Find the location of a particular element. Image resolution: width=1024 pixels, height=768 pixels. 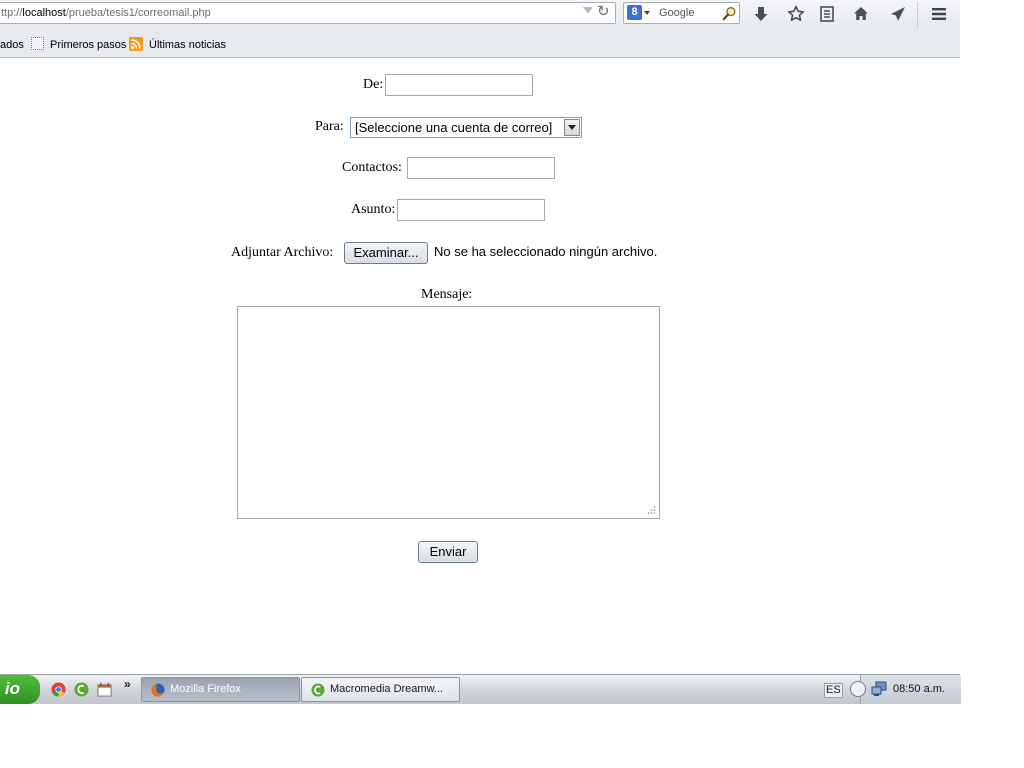

file-status-text: No se ha seleccionado ningún archivo. is located at coordinates (546, 251).